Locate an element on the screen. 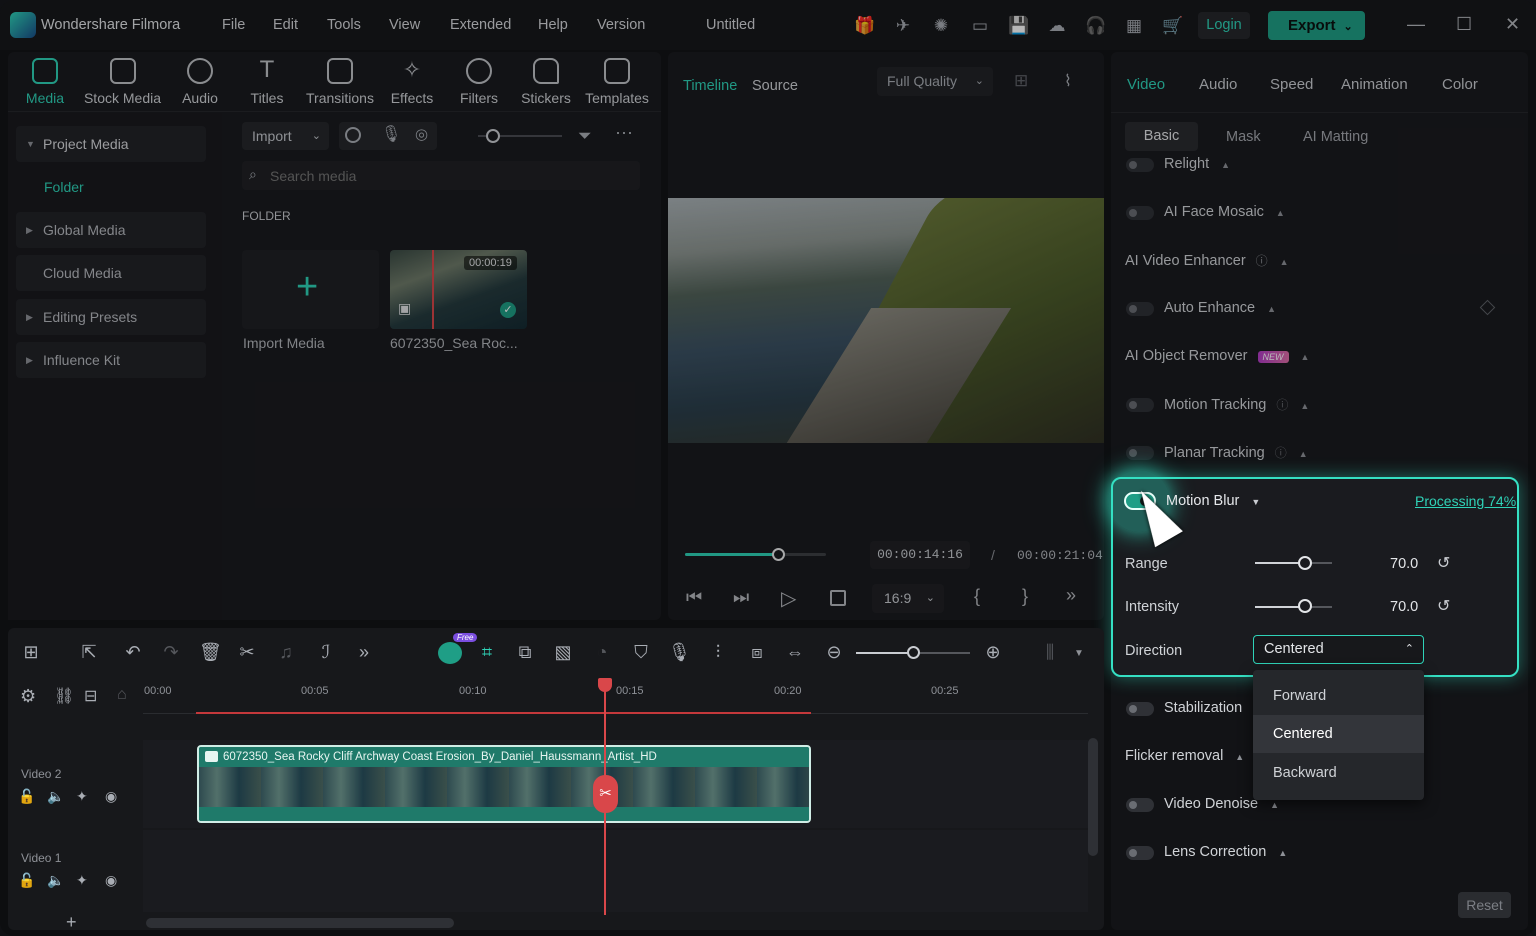 The height and width of the screenshot is (936, 1536). scope-icon: ⌇ is located at coordinates (1068, 81).